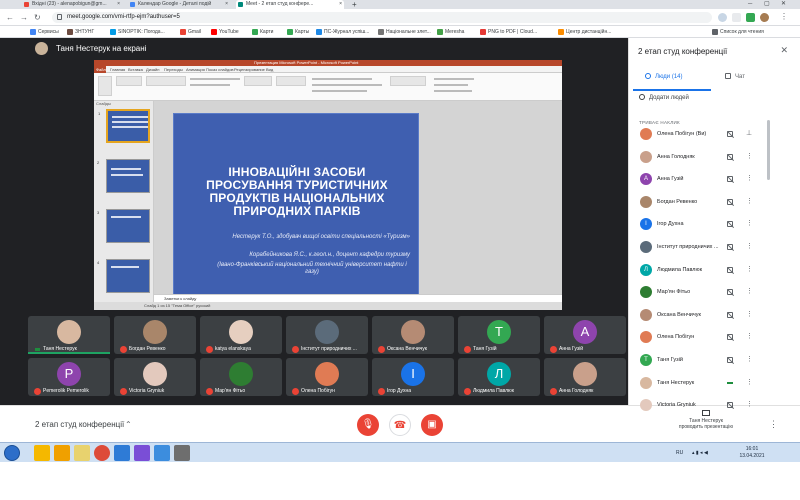  Describe the element at coordinates (12, 453) in the screenshot. I see `start-button` at that location.